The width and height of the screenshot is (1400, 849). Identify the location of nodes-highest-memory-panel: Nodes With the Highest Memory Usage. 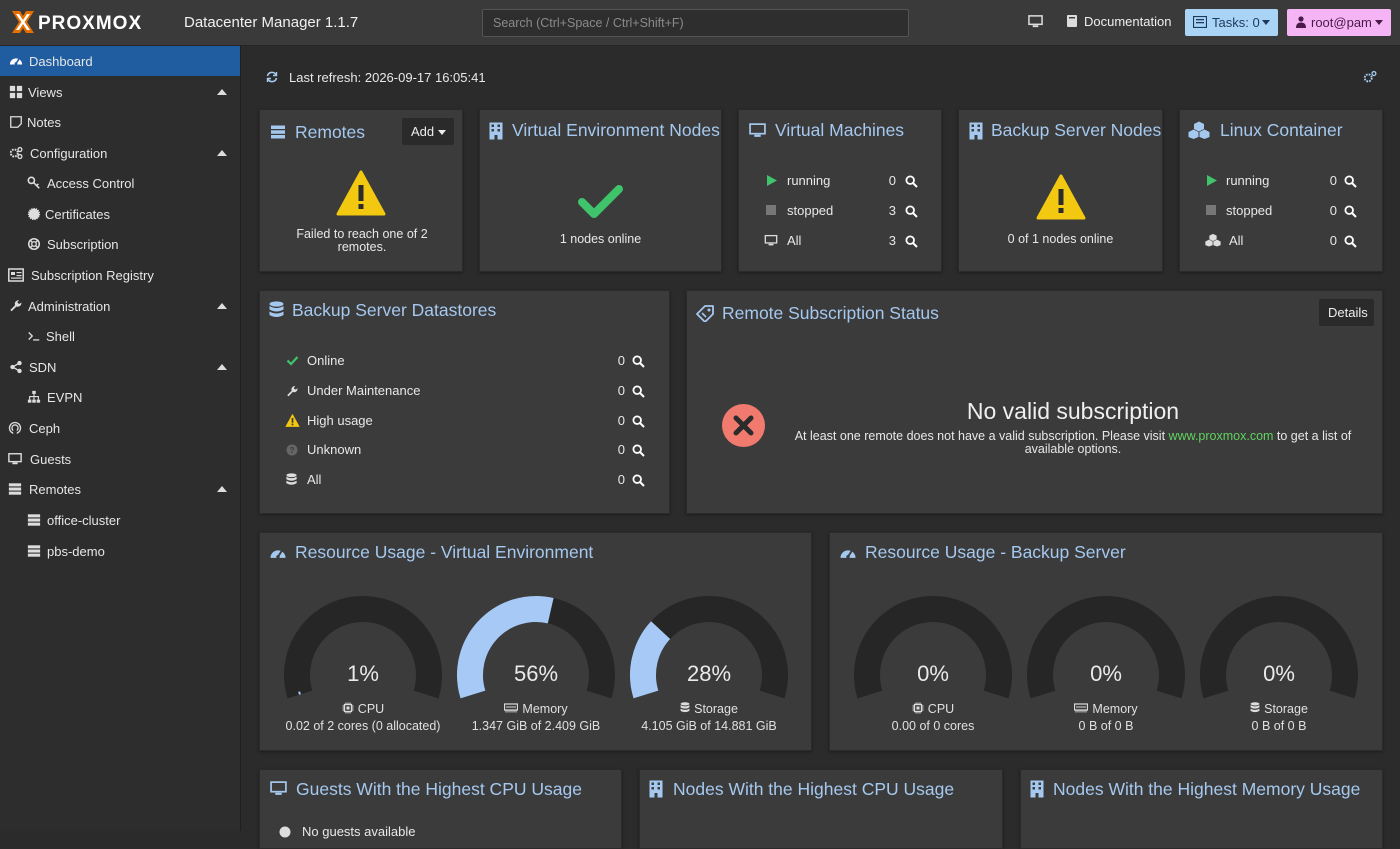
(1201, 809).